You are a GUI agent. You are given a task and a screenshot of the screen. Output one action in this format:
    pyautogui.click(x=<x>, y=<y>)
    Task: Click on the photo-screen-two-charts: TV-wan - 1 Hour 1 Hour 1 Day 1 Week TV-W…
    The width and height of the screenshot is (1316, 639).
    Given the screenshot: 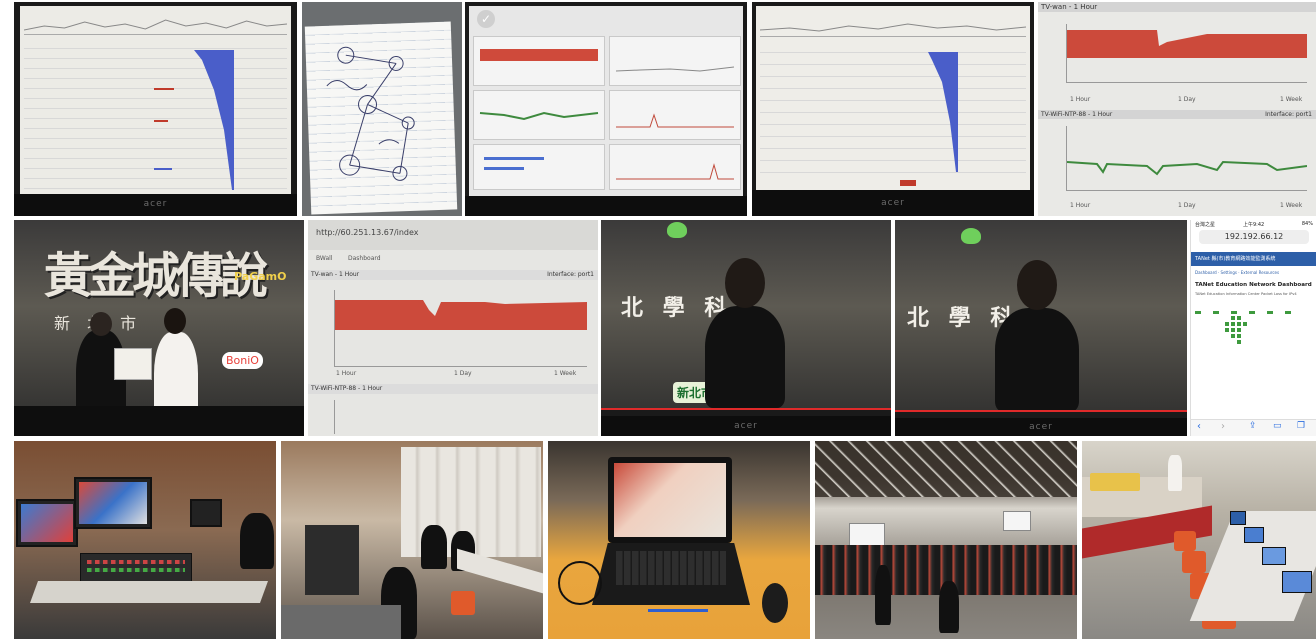 What is the action you would take?
    pyautogui.click(x=1177, y=109)
    